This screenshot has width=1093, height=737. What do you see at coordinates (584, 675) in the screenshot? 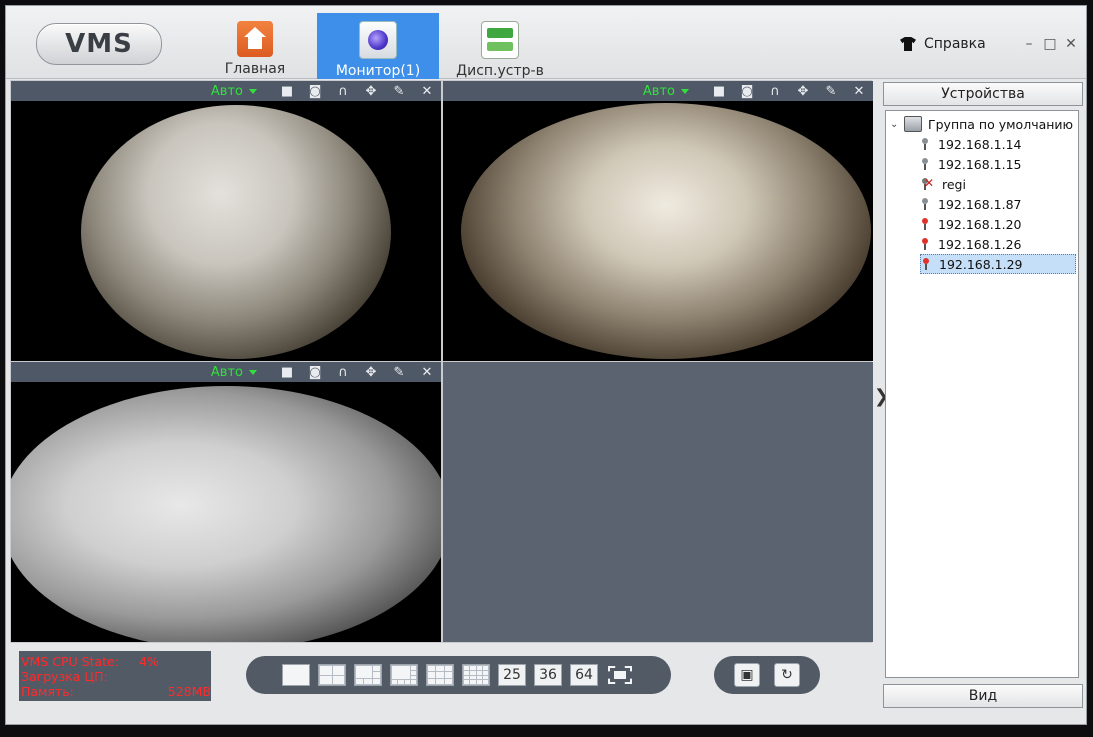
I see `layout-64-button: 64` at bounding box center [584, 675].